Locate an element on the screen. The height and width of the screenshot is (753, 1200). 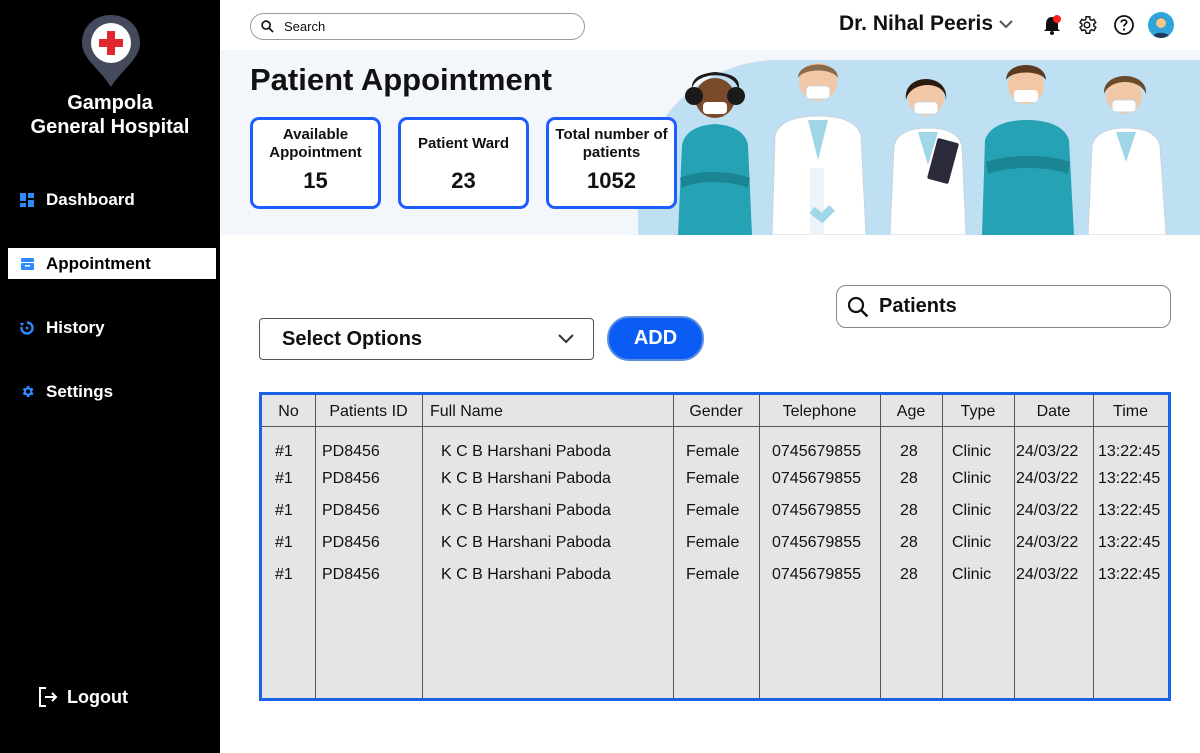
doctor-name: Dr. Nihal Peeris is located at coordinates (916, 23).